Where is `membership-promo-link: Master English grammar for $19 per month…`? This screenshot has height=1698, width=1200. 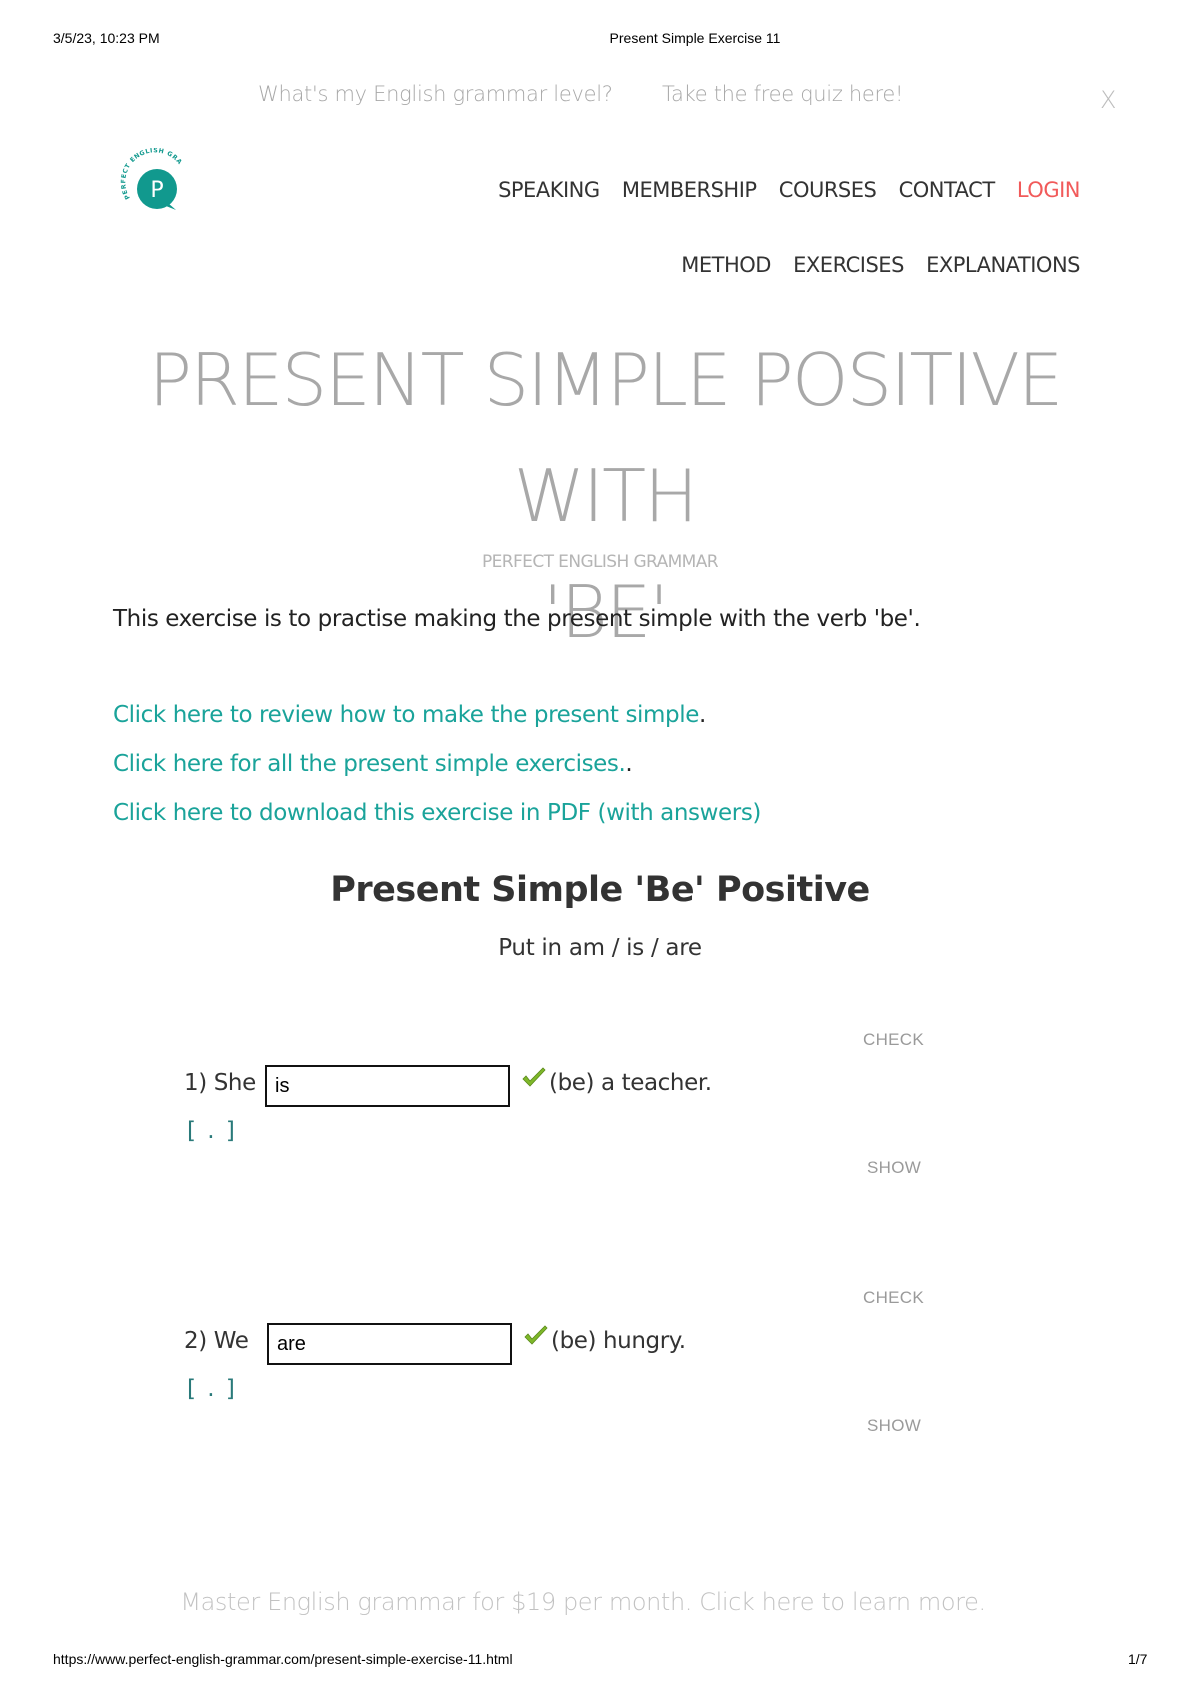
membership-promo-link: Master English grammar for $19 per month… is located at coordinates (600, 1602).